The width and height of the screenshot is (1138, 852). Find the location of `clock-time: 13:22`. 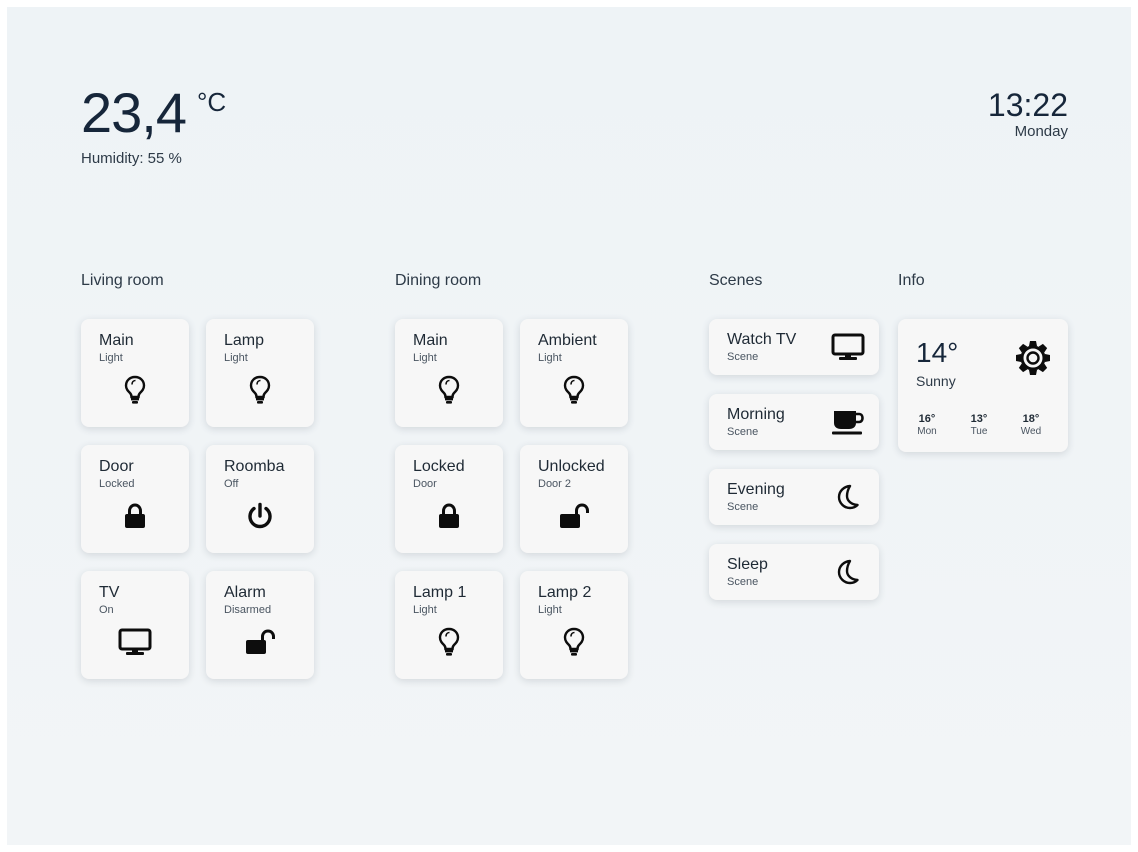

clock-time: 13:22 is located at coordinates (1027, 105).